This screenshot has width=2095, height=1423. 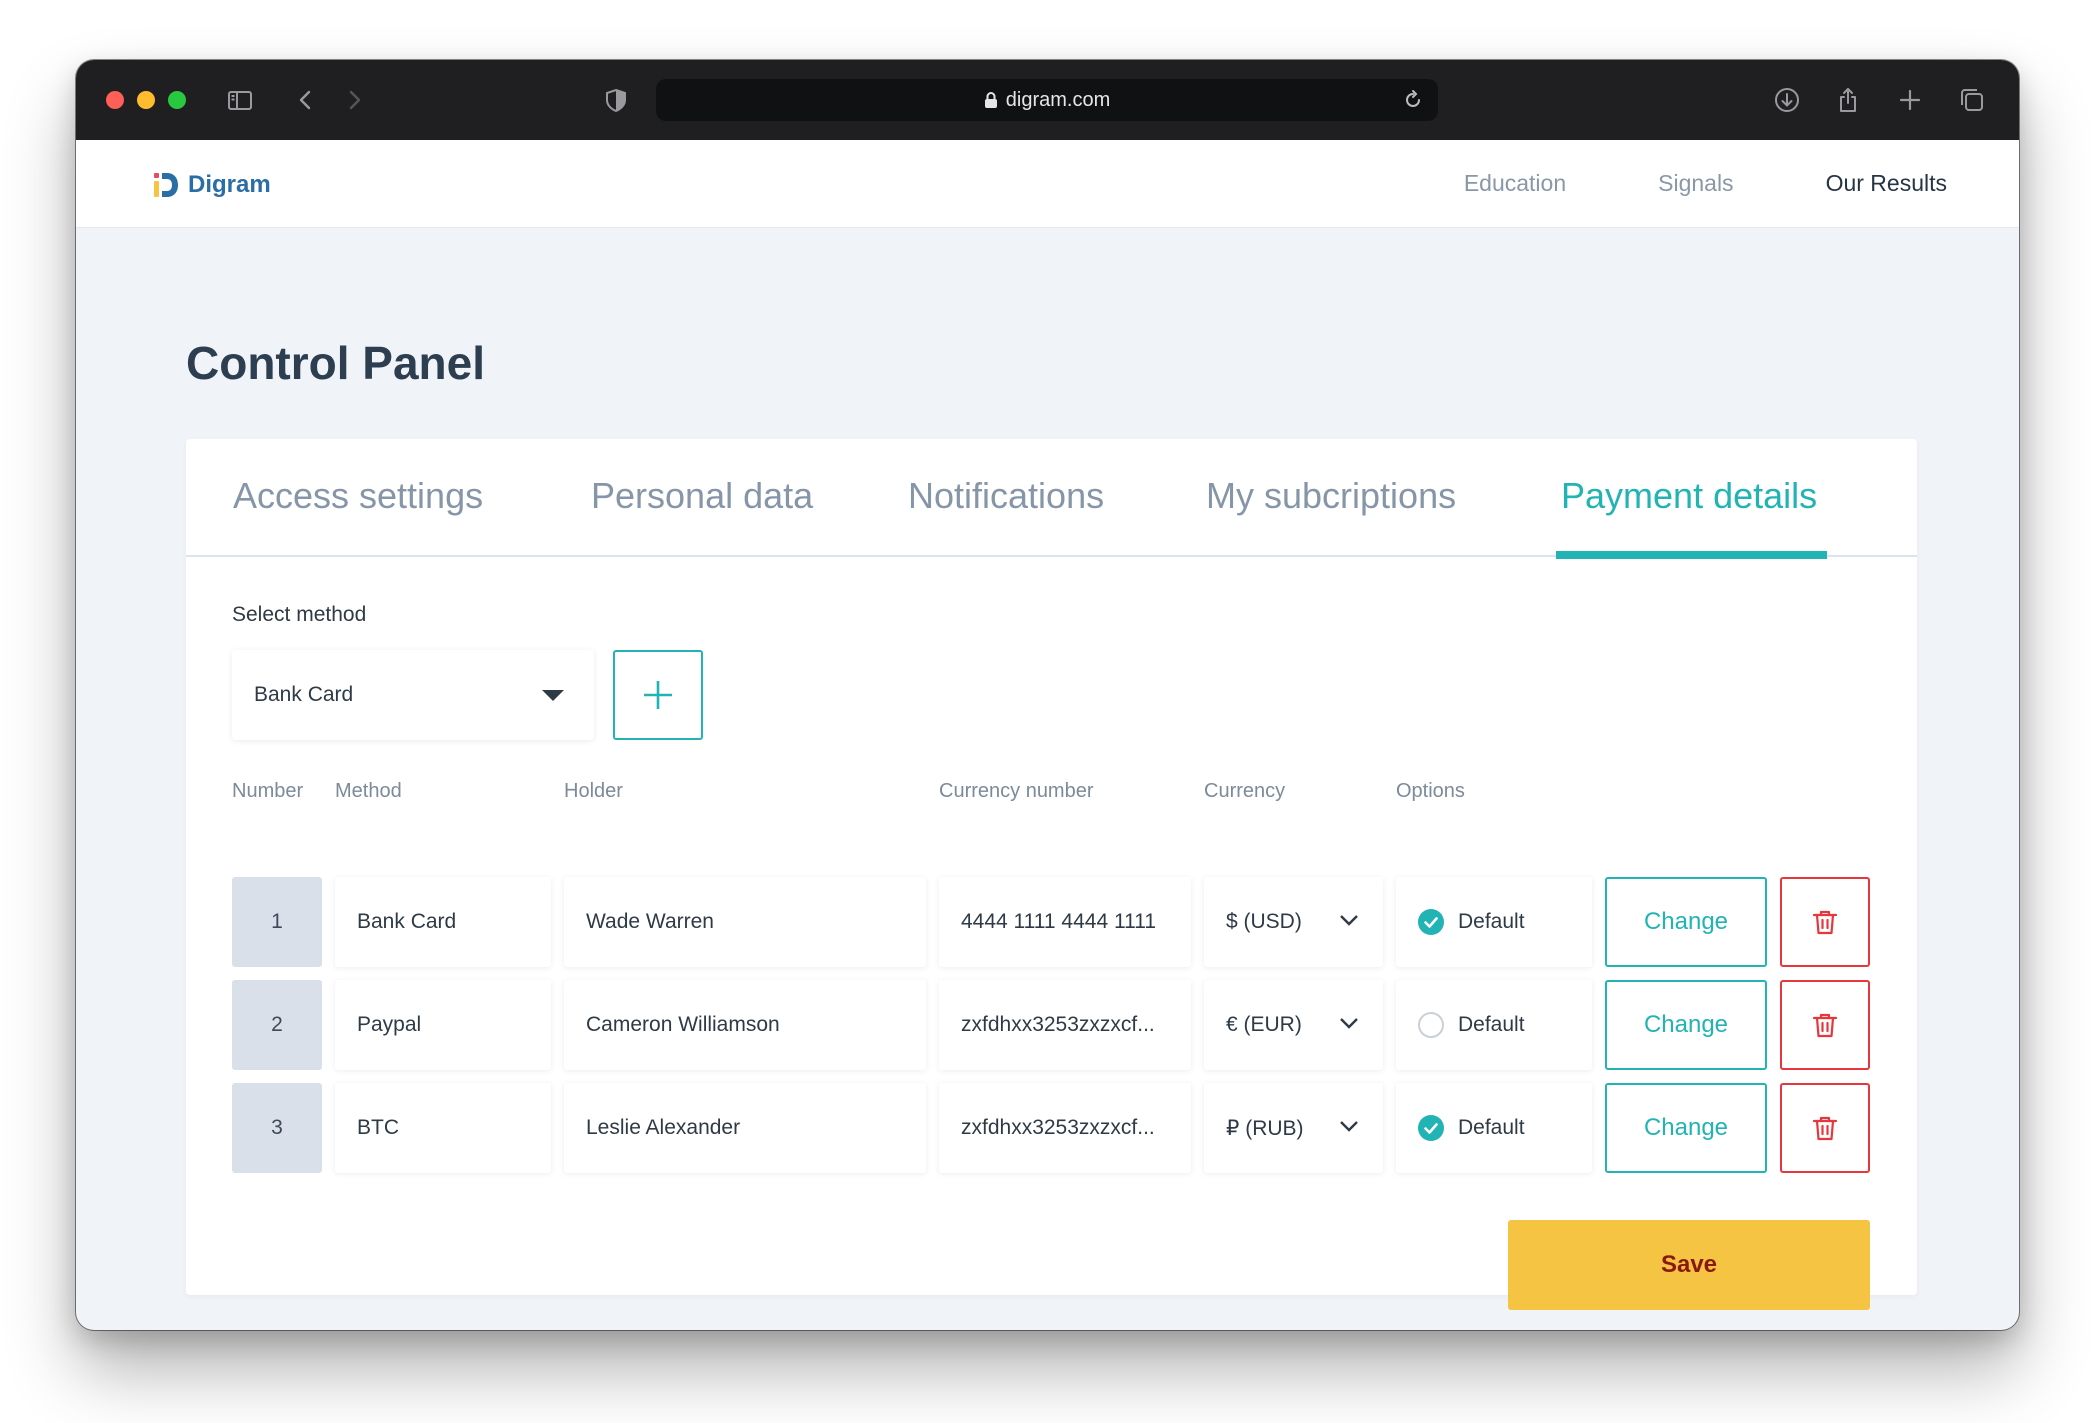 What do you see at coordinates (368, 791) in the screenshot?
I see `column-header-method: Method` at bounding box center [368, 791].